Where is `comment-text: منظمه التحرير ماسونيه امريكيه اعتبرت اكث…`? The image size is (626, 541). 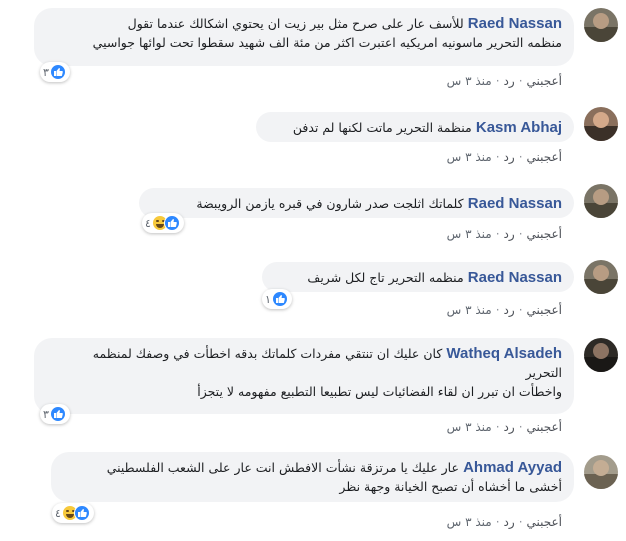 comment-text: منظمه التحرير ماسونيه امريكيه اعتبرت اكث… is located at coordinates (327, 42).